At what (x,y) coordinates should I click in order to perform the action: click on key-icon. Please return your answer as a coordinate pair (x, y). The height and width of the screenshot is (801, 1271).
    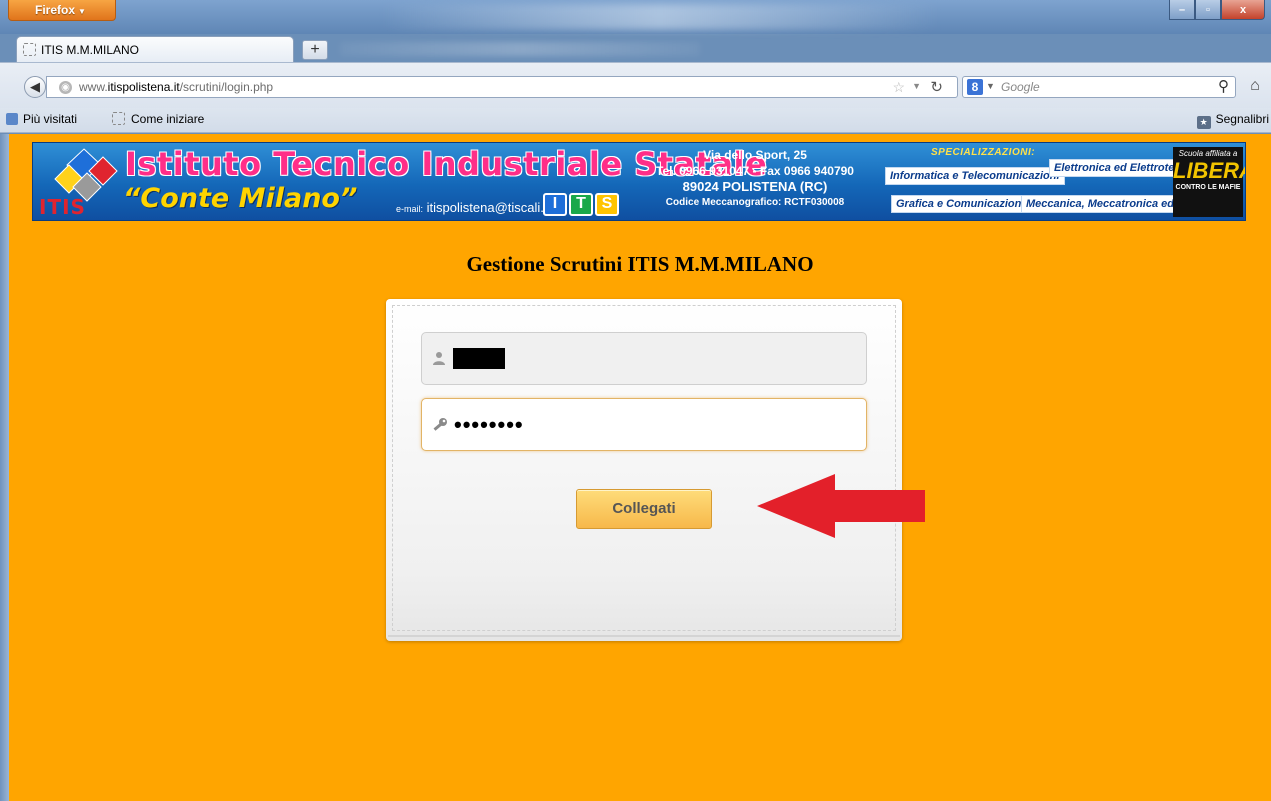
    Looking at the image, I should click on (440, 425).